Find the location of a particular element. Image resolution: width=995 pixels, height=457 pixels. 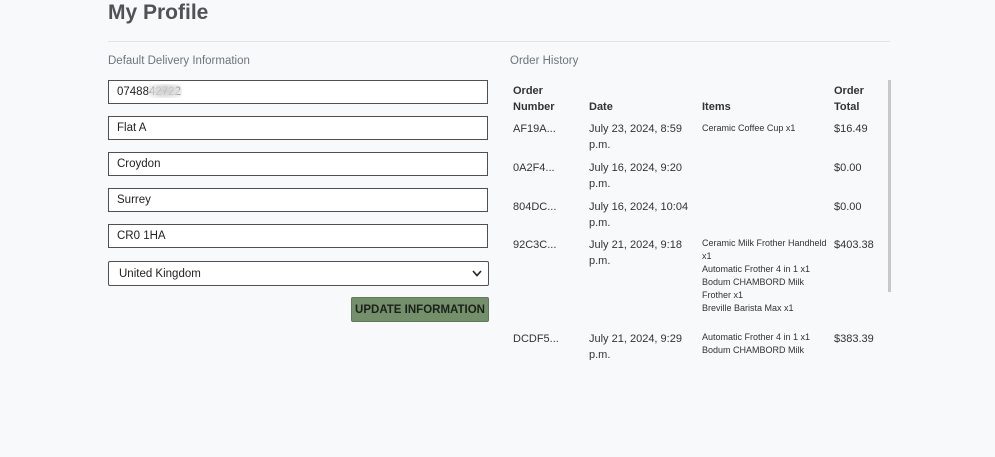

city-field is located at coordinates (298, 164).